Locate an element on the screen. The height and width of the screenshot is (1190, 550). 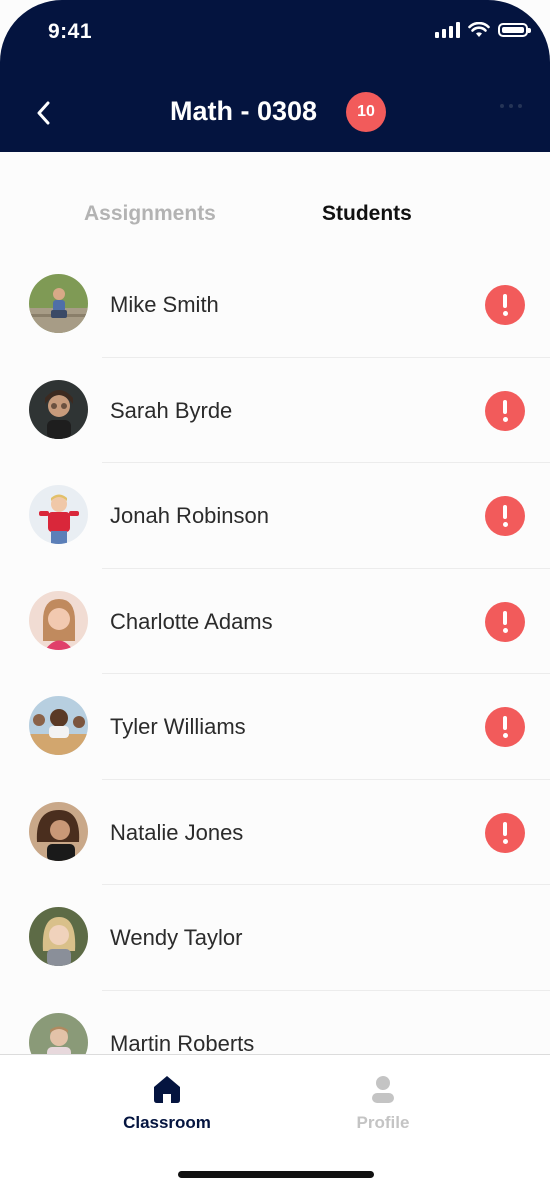
student-row: Charlotte Adams is located at coordinates (275, 621).